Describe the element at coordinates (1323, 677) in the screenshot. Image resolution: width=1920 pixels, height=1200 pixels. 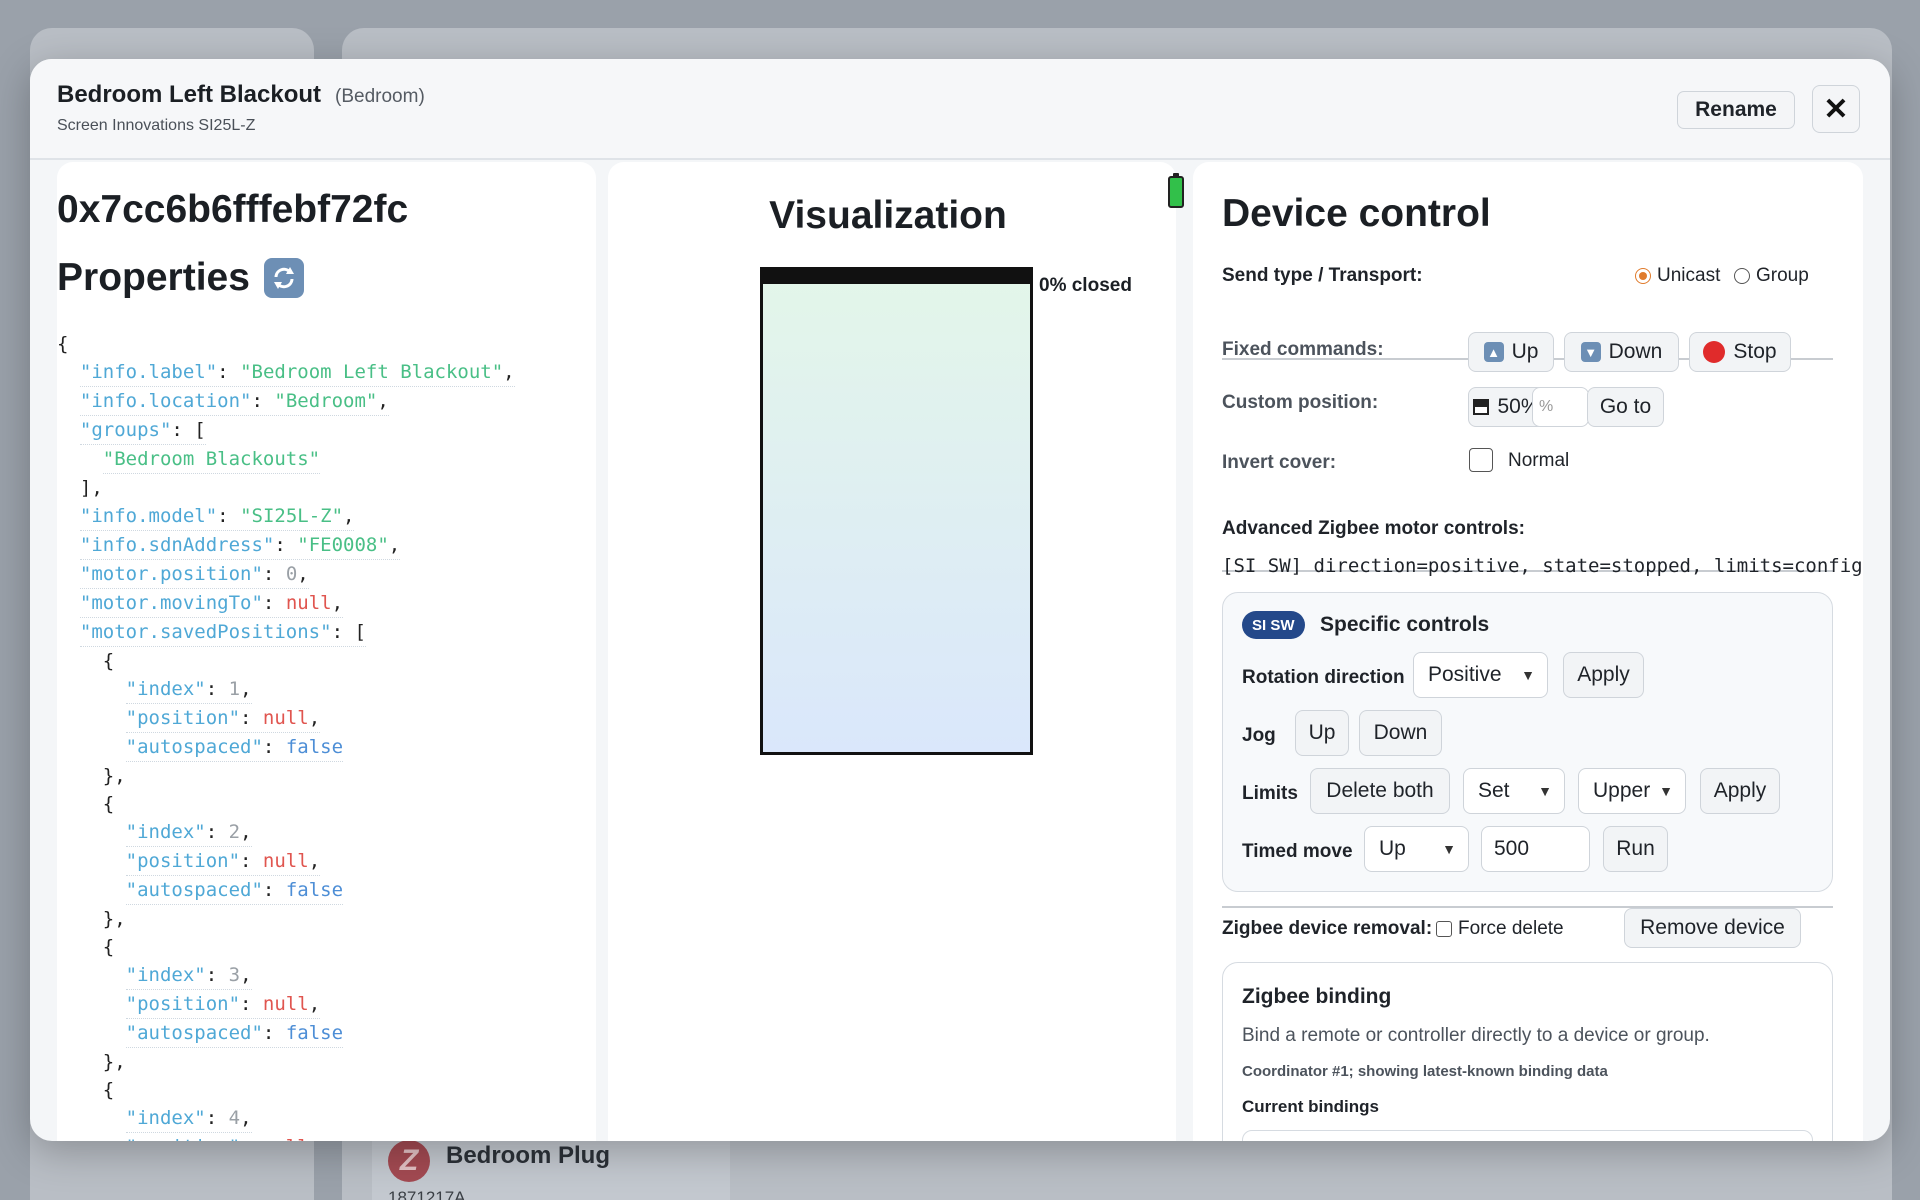
I see `rotation-direction-label: Rotation direction` at that location.